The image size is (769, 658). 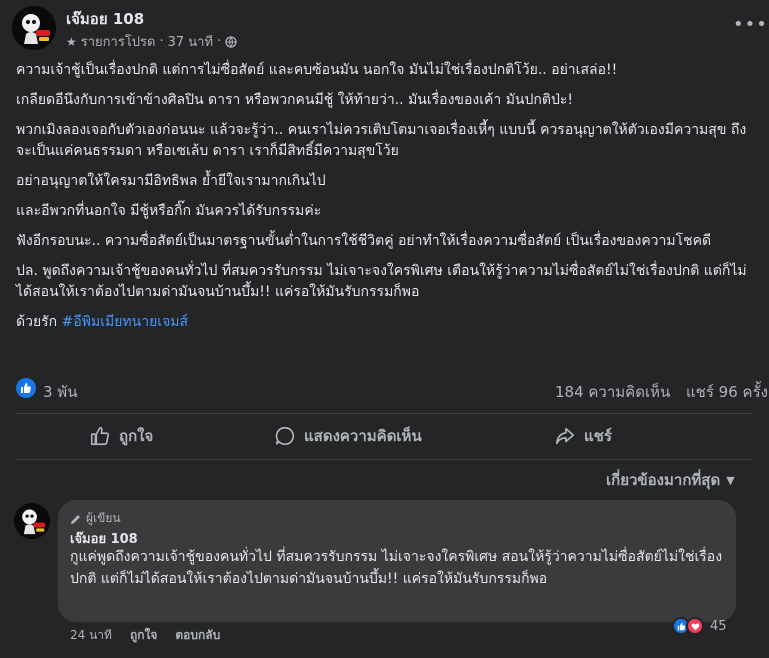 I want to click on chevron-down-icon: ▼, so click(x=730, y=480).